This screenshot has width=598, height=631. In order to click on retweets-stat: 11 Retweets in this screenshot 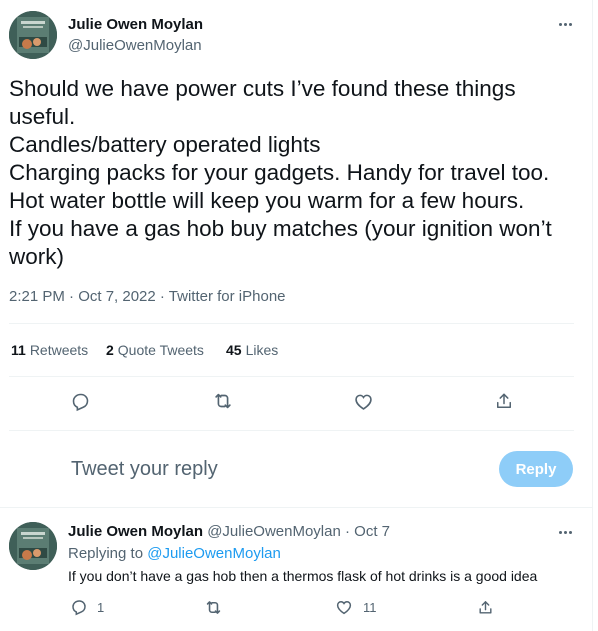, I will do `click(49, 350)`.